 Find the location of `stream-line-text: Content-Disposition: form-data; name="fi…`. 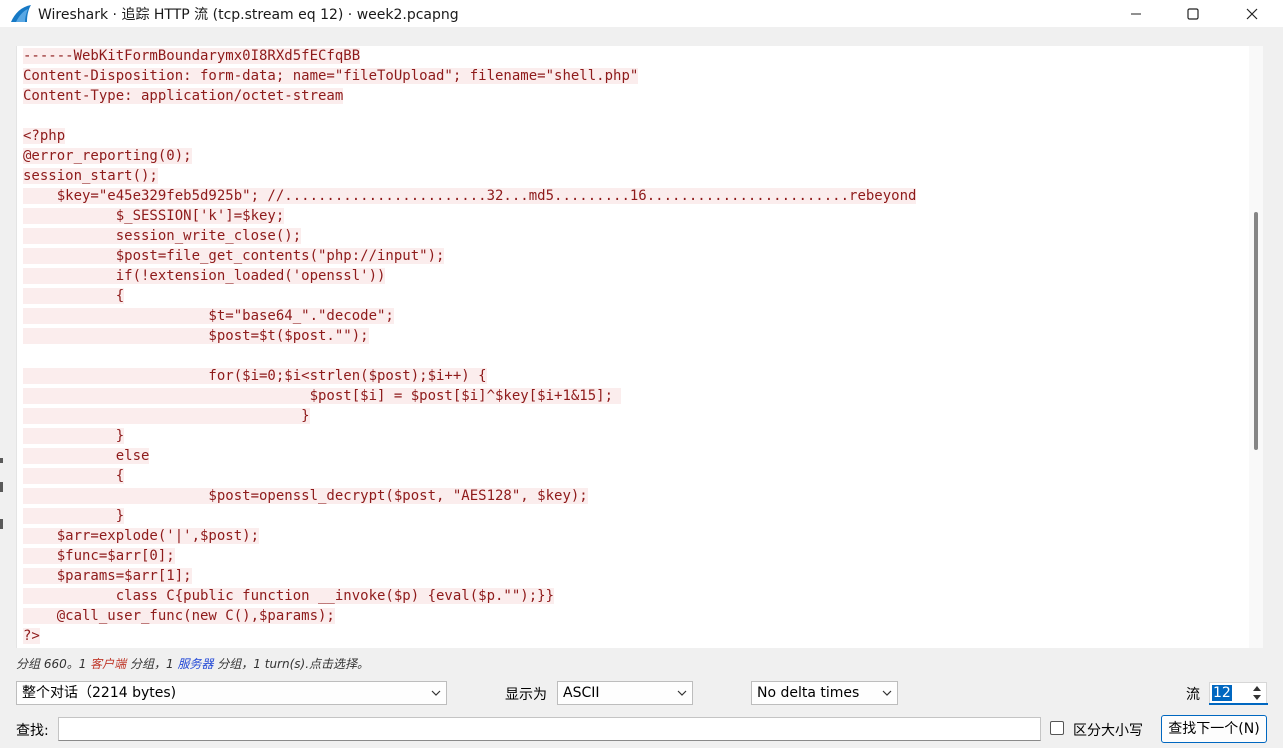

stream-line-text: Content-Disposition: form-data; name="fi… is located at coordinates (331, 76).